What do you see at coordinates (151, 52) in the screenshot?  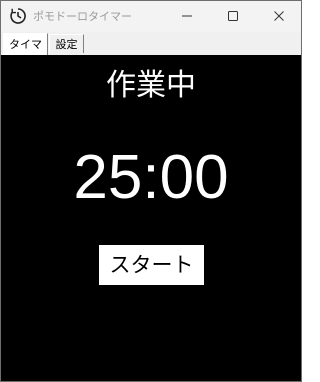 I see `tab-bar: タイマー 設定` at bounding box center [151, 52].